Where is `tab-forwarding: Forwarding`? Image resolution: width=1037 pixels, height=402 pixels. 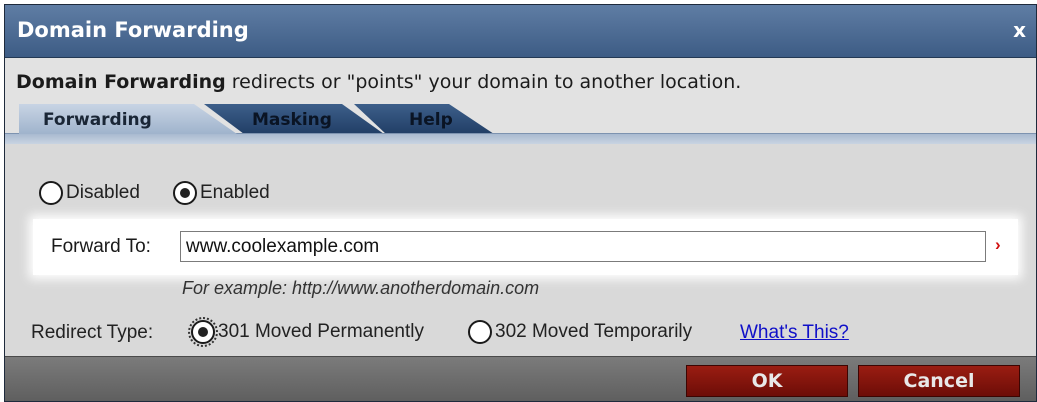
tab-forwarding: Forwarding is located at coordinates (128, 119).